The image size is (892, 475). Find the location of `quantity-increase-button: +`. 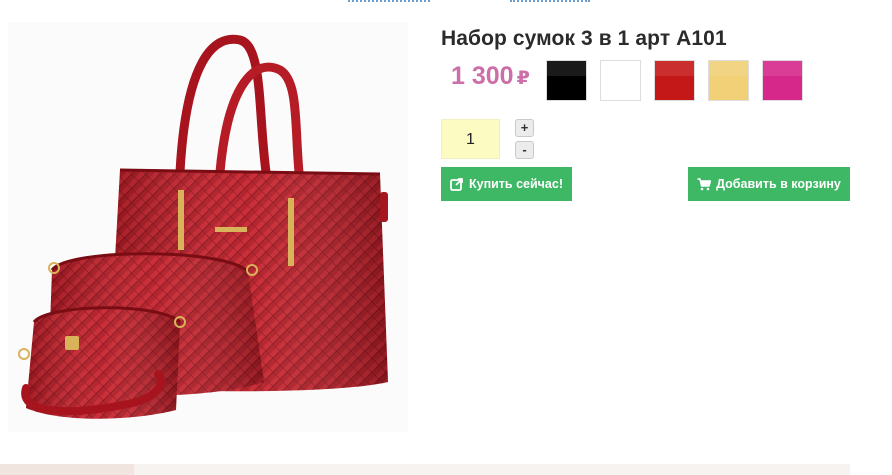

quantity-increase-button: + is located at coordinates (524, 128).